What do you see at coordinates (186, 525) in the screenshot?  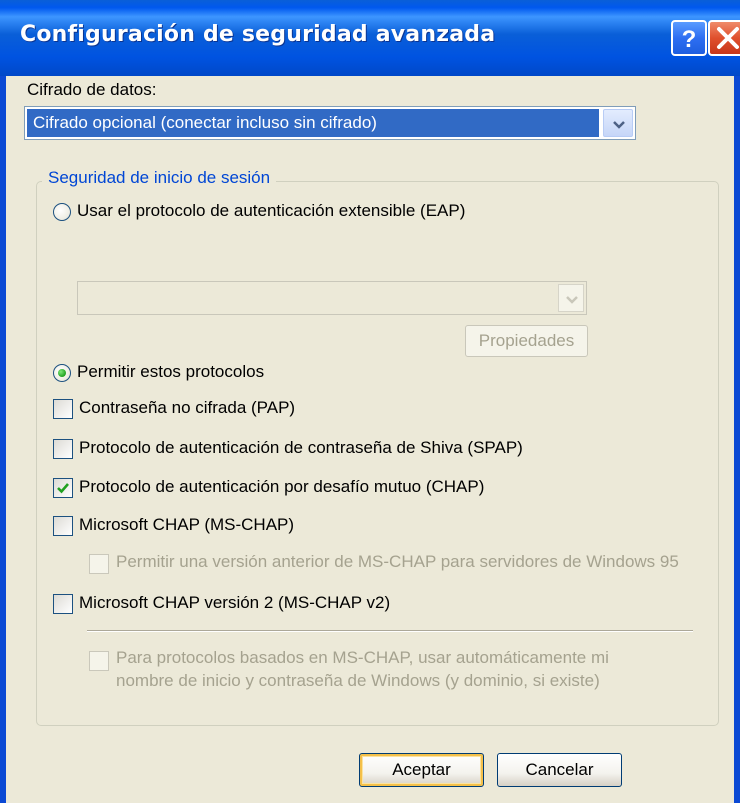 I see `ms-chap-checkbox-label: Microsoft CHAP (MS-CHAP)` at bounding box center [186, 525].